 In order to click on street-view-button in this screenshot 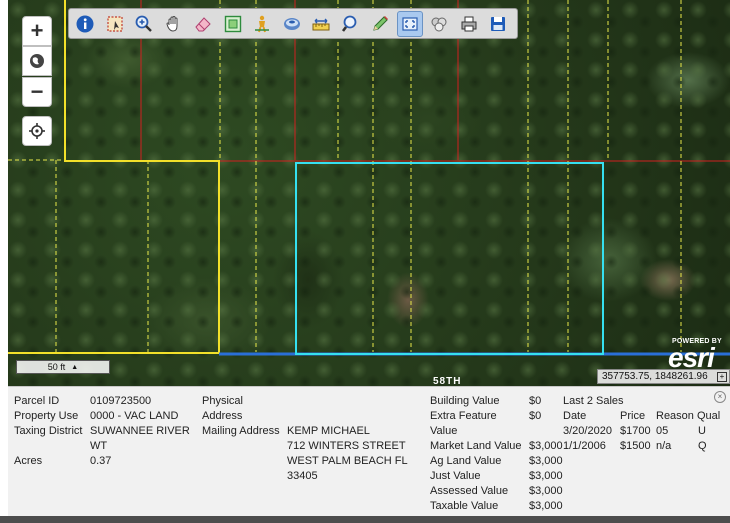, I will do `click(262, 24)`.